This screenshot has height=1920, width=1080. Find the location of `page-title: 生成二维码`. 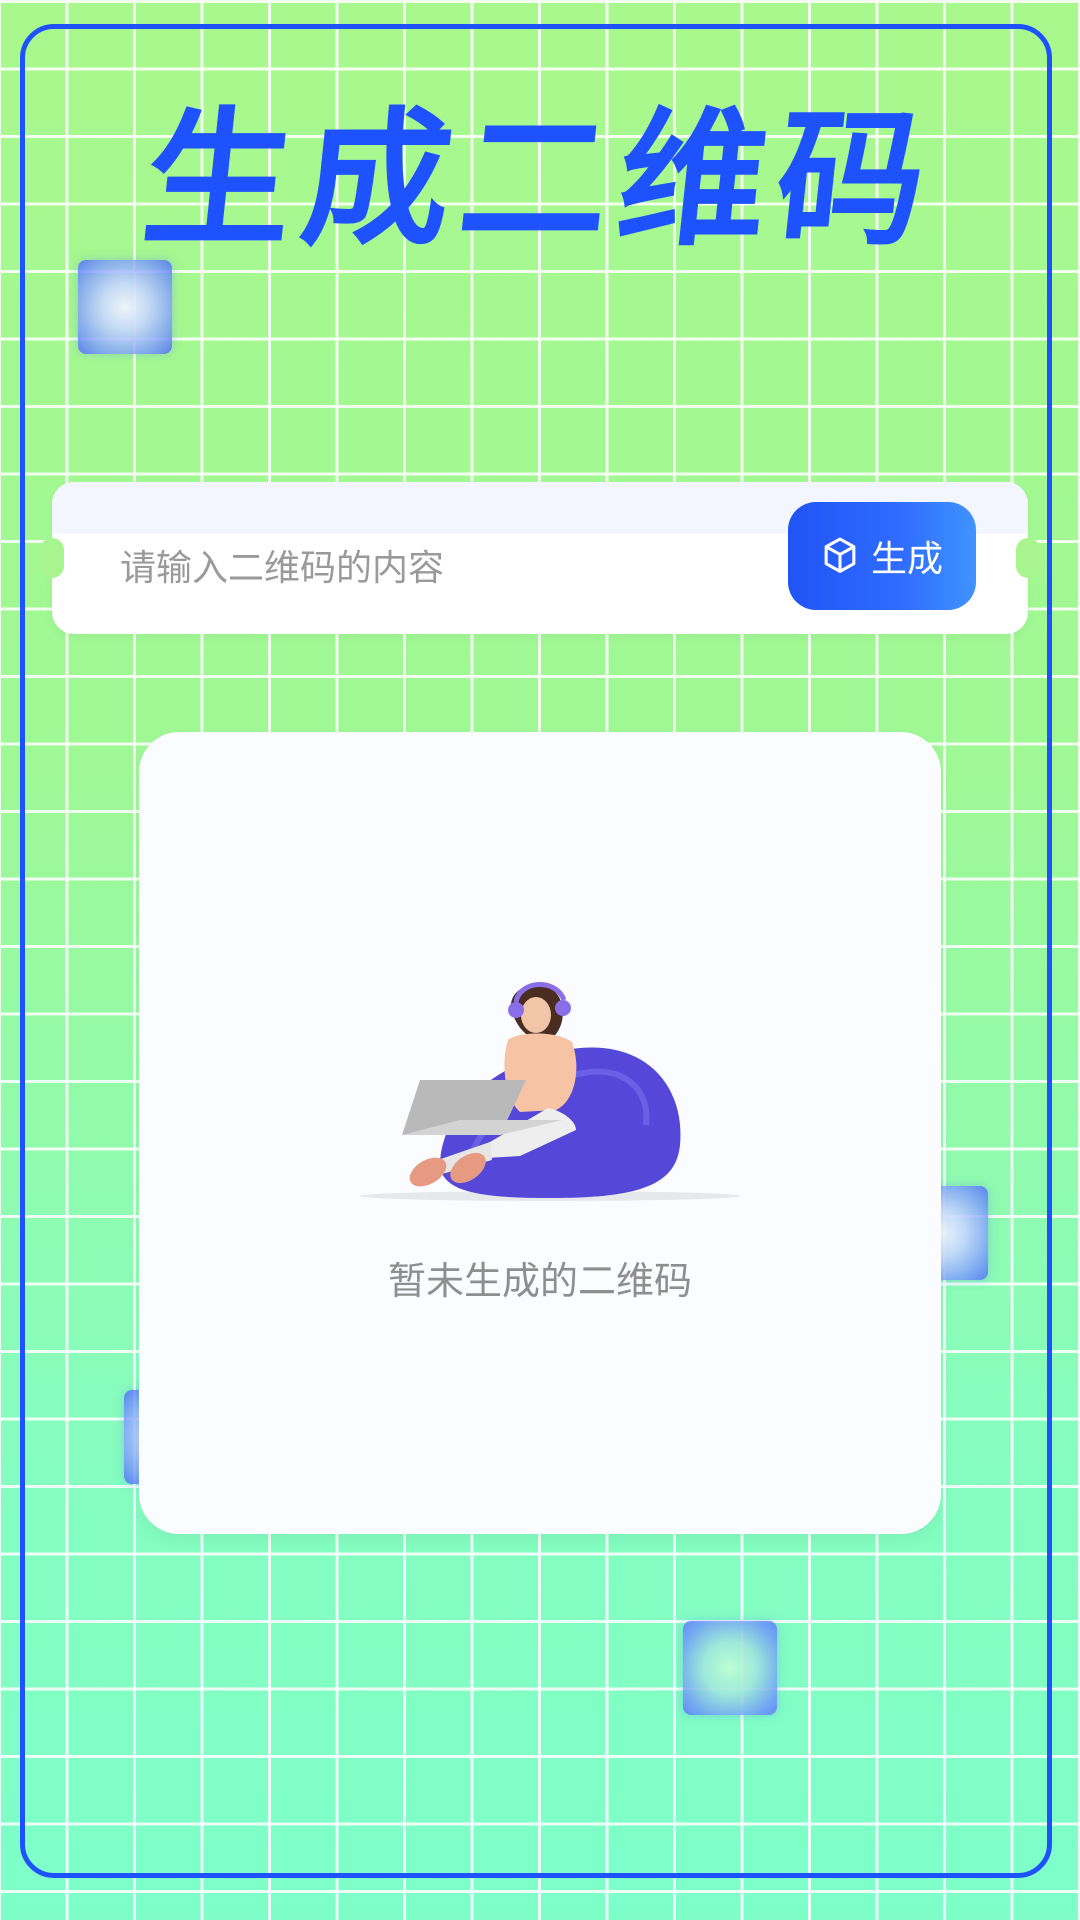

page-title: 生成二维码 is located at coordinates (540, 180).